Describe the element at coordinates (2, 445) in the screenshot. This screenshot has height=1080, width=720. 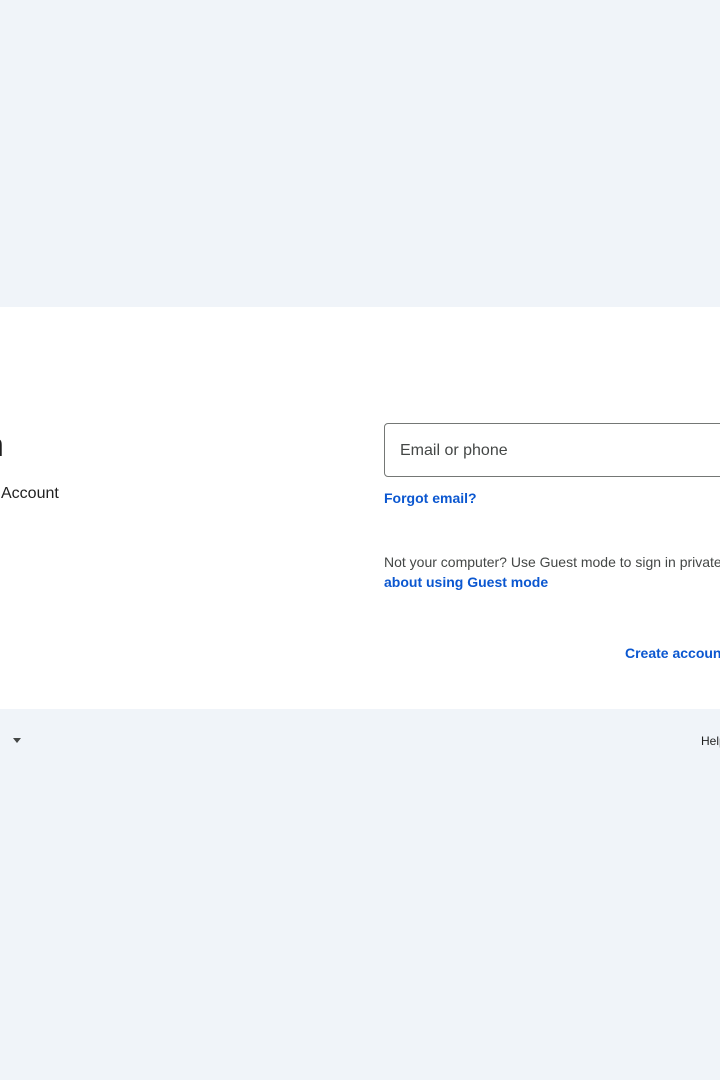
I see `page-title: n` at that location.